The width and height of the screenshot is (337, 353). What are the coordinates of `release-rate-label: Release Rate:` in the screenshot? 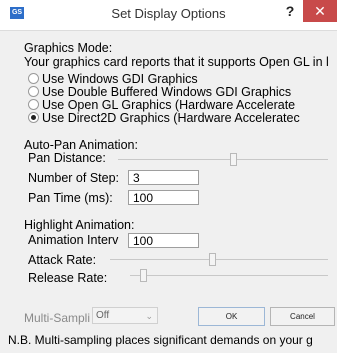 It's located at (68, 278).